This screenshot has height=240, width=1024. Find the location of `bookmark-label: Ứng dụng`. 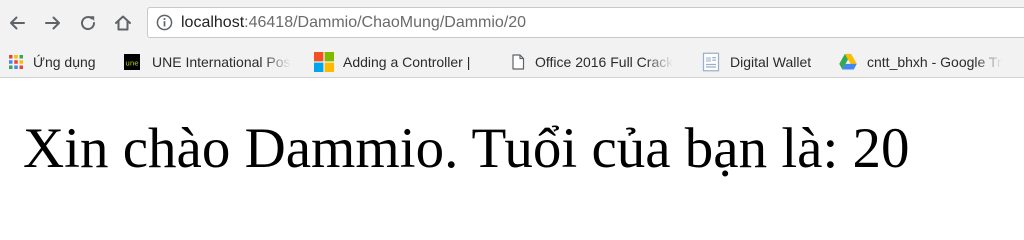

bookmark-label: Ứng dụng is located at coordinates (64, 62).